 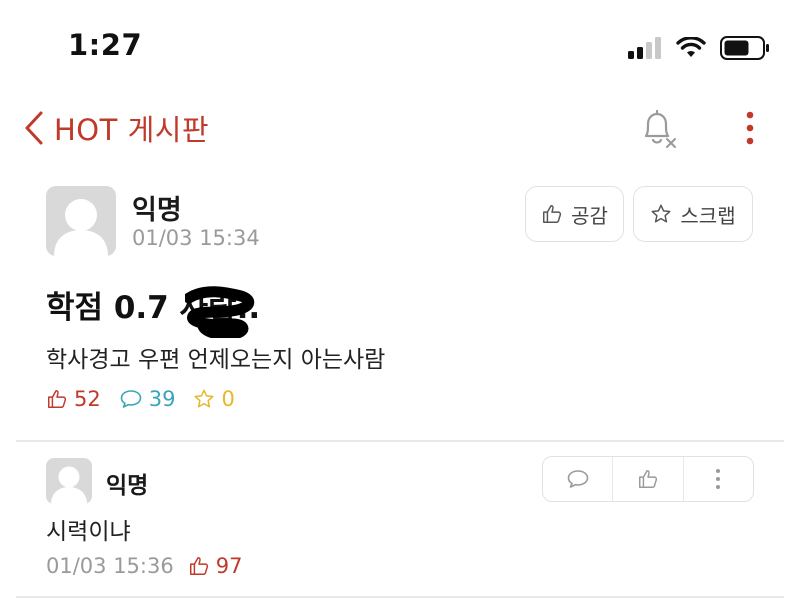 What do you see at coordinates (708, 215) in the screenshot?
I see `scrap-button-label: 스크랩` at bounding box center [708, 215].